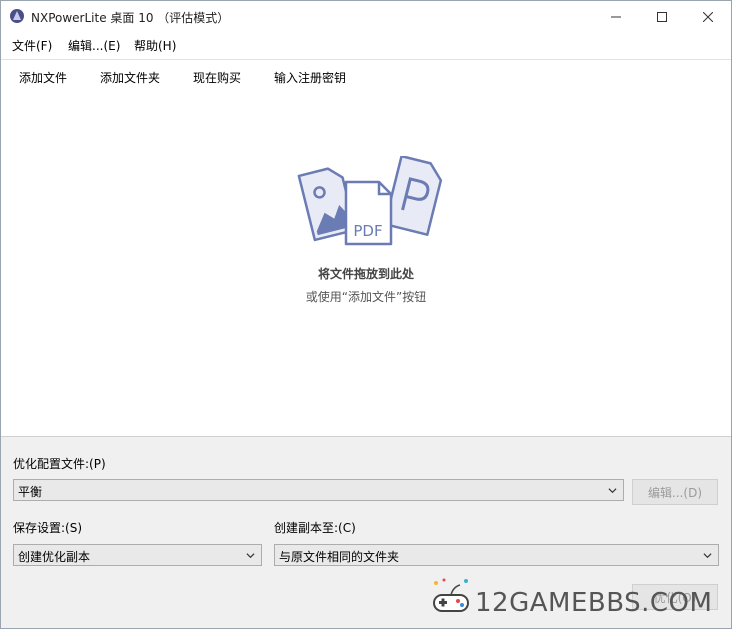  Describe the element at coordinates (496, 555) in the screenshot. I see `copy-to-select: 与原文件相同的文件夹` at that location.